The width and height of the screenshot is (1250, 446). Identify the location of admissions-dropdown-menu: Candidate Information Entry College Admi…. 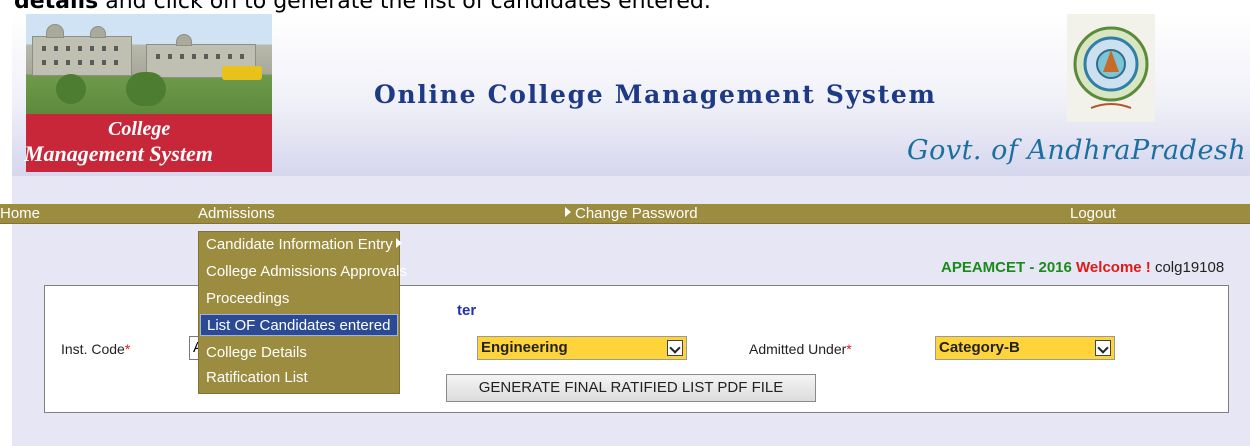
(302, 312).